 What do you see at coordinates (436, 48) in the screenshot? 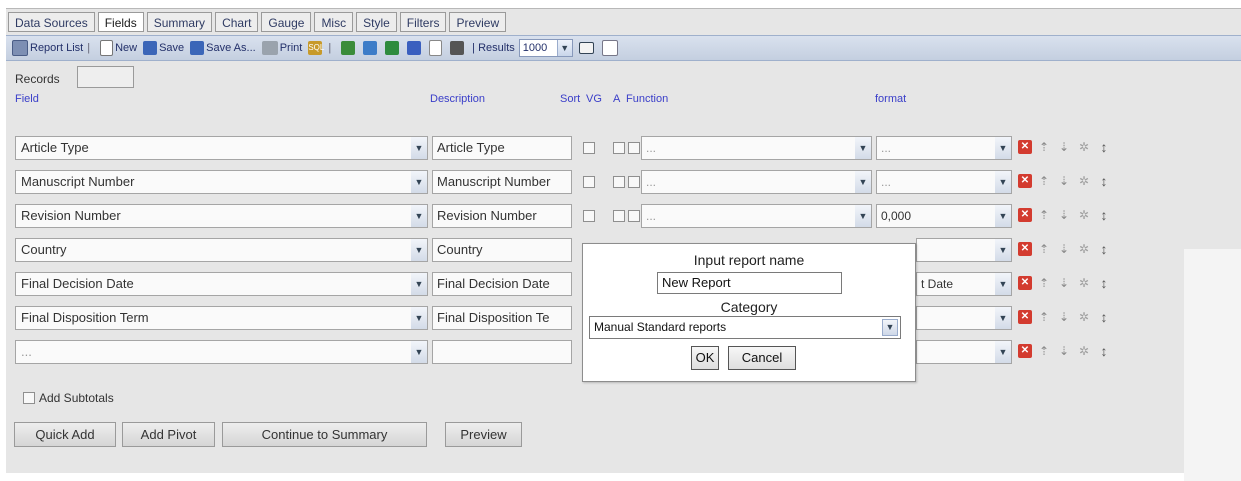
I see `document-button` at bounding box center [436, 48].